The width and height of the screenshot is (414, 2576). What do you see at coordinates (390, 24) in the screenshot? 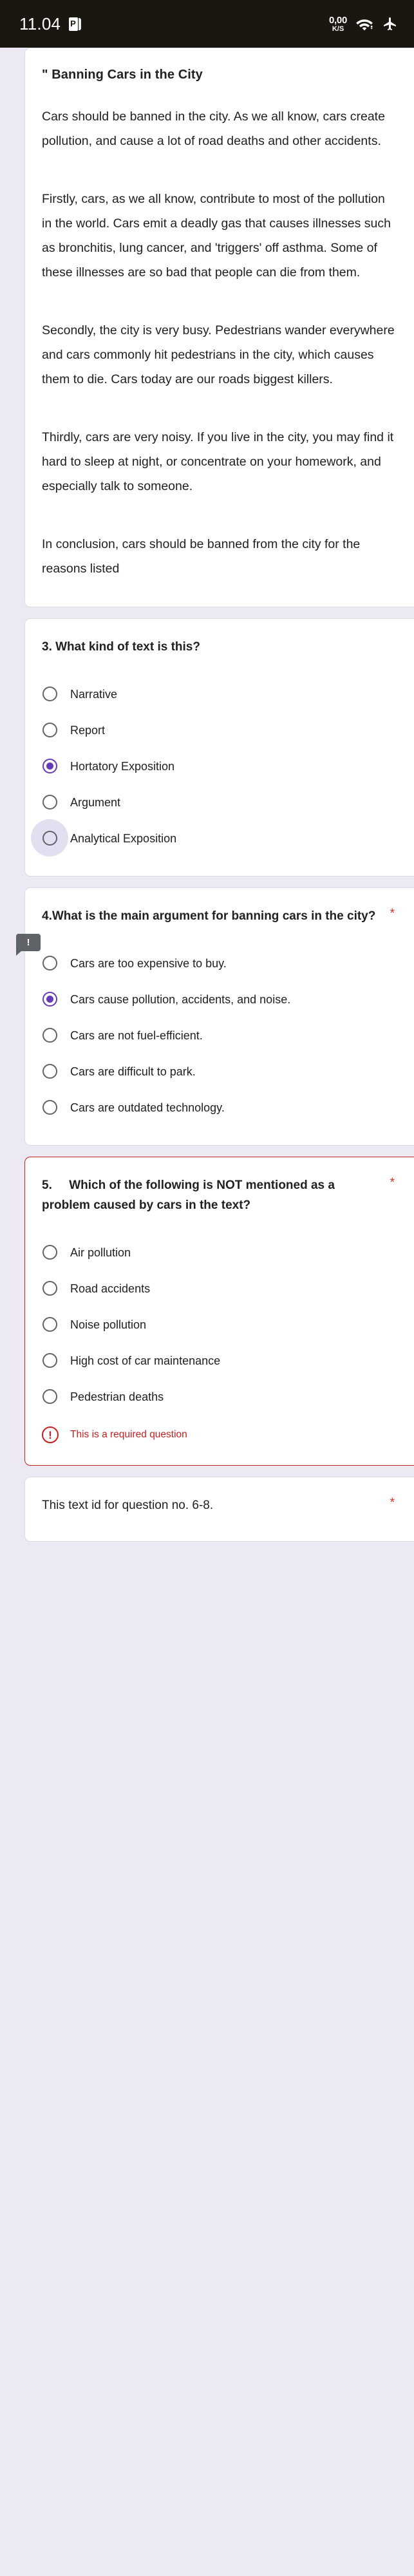
I see `airplane-mode-icon` at bounding box center [390, 24].